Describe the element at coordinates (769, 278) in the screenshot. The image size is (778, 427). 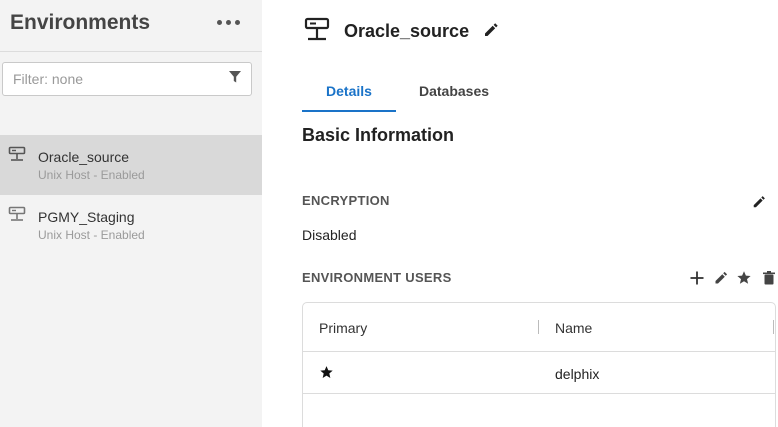
I see `trash-icon` at that location.